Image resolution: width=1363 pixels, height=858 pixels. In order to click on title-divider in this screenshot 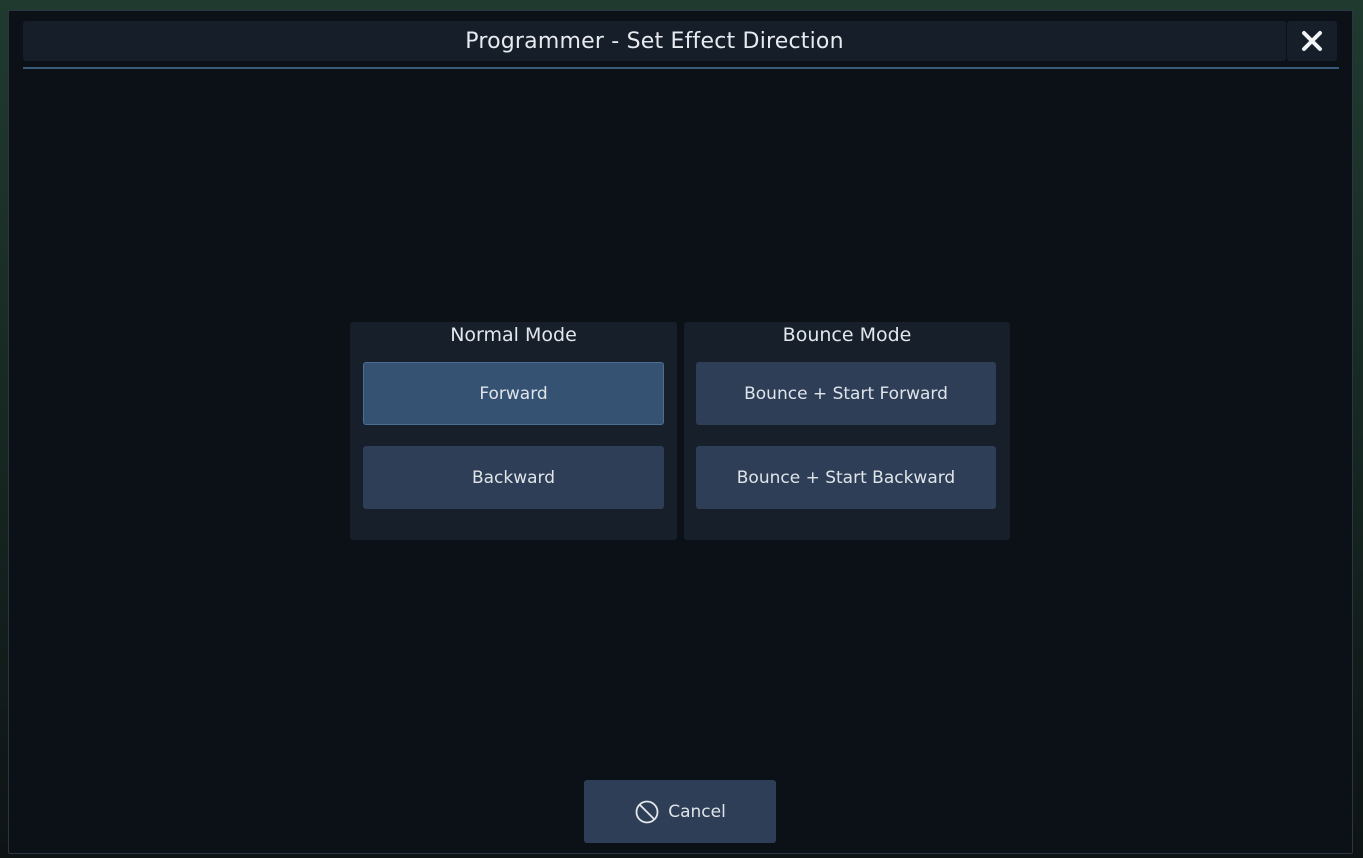, I will do `click(681, 68)`.